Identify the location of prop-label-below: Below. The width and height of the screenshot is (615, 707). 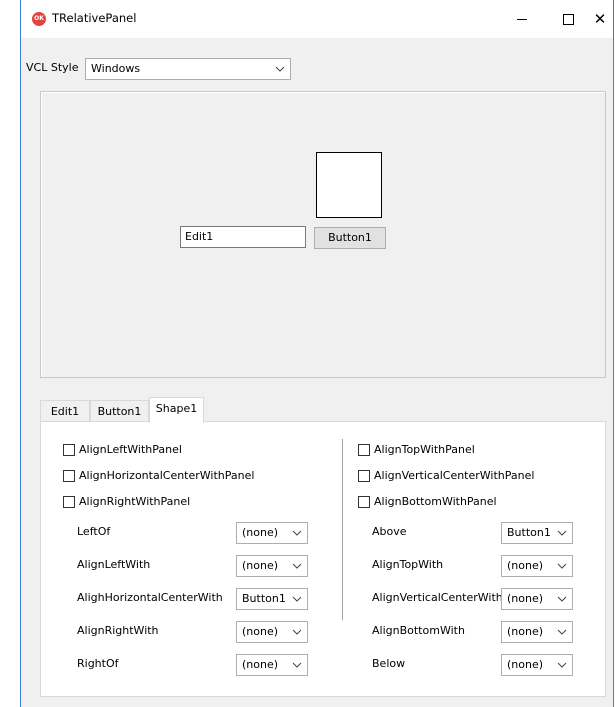
(389, 663).